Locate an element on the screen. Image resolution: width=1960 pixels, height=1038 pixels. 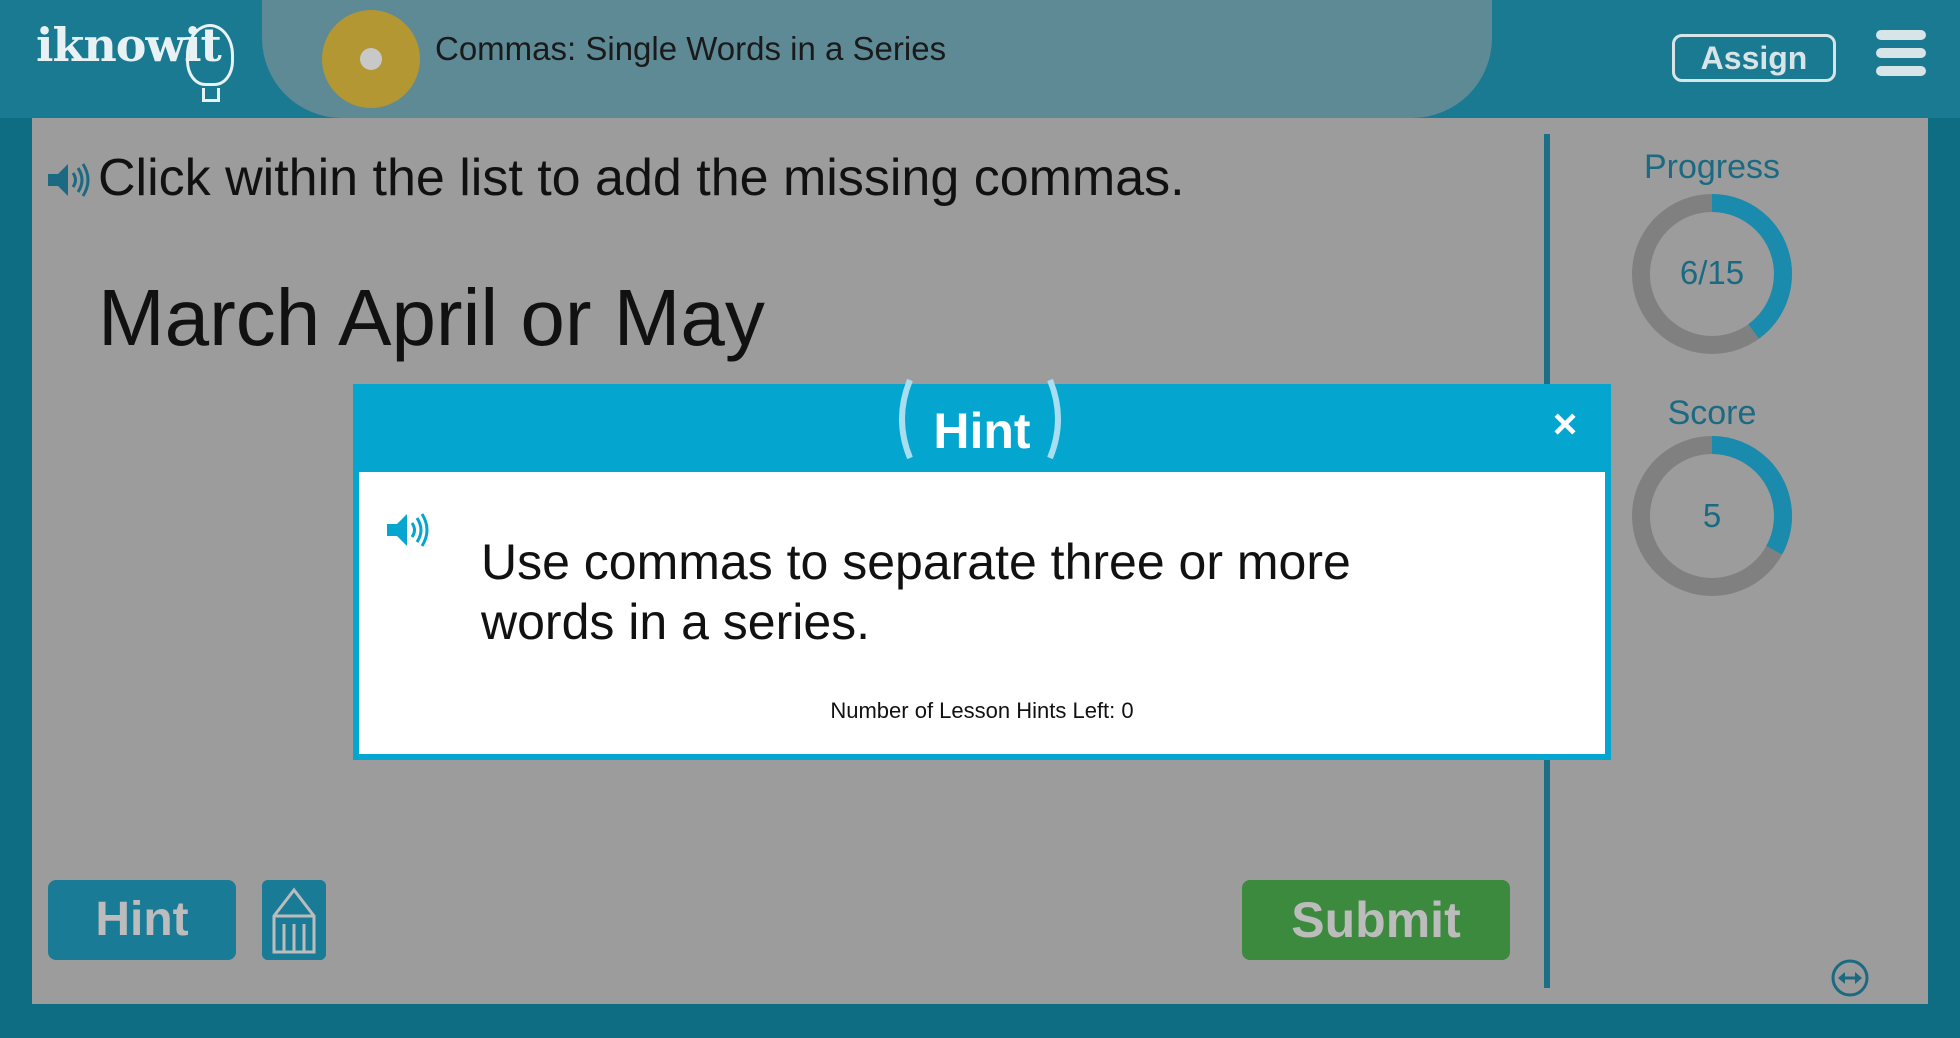
expand-horizontal-icon is located at coordinates (1850, 978).